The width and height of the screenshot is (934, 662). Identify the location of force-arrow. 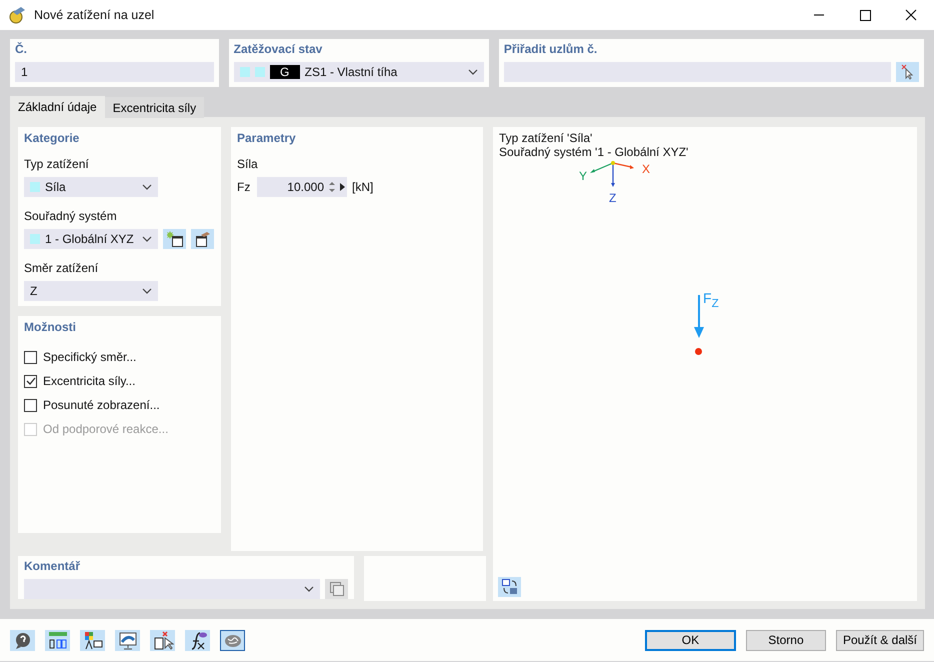
(699, 317).